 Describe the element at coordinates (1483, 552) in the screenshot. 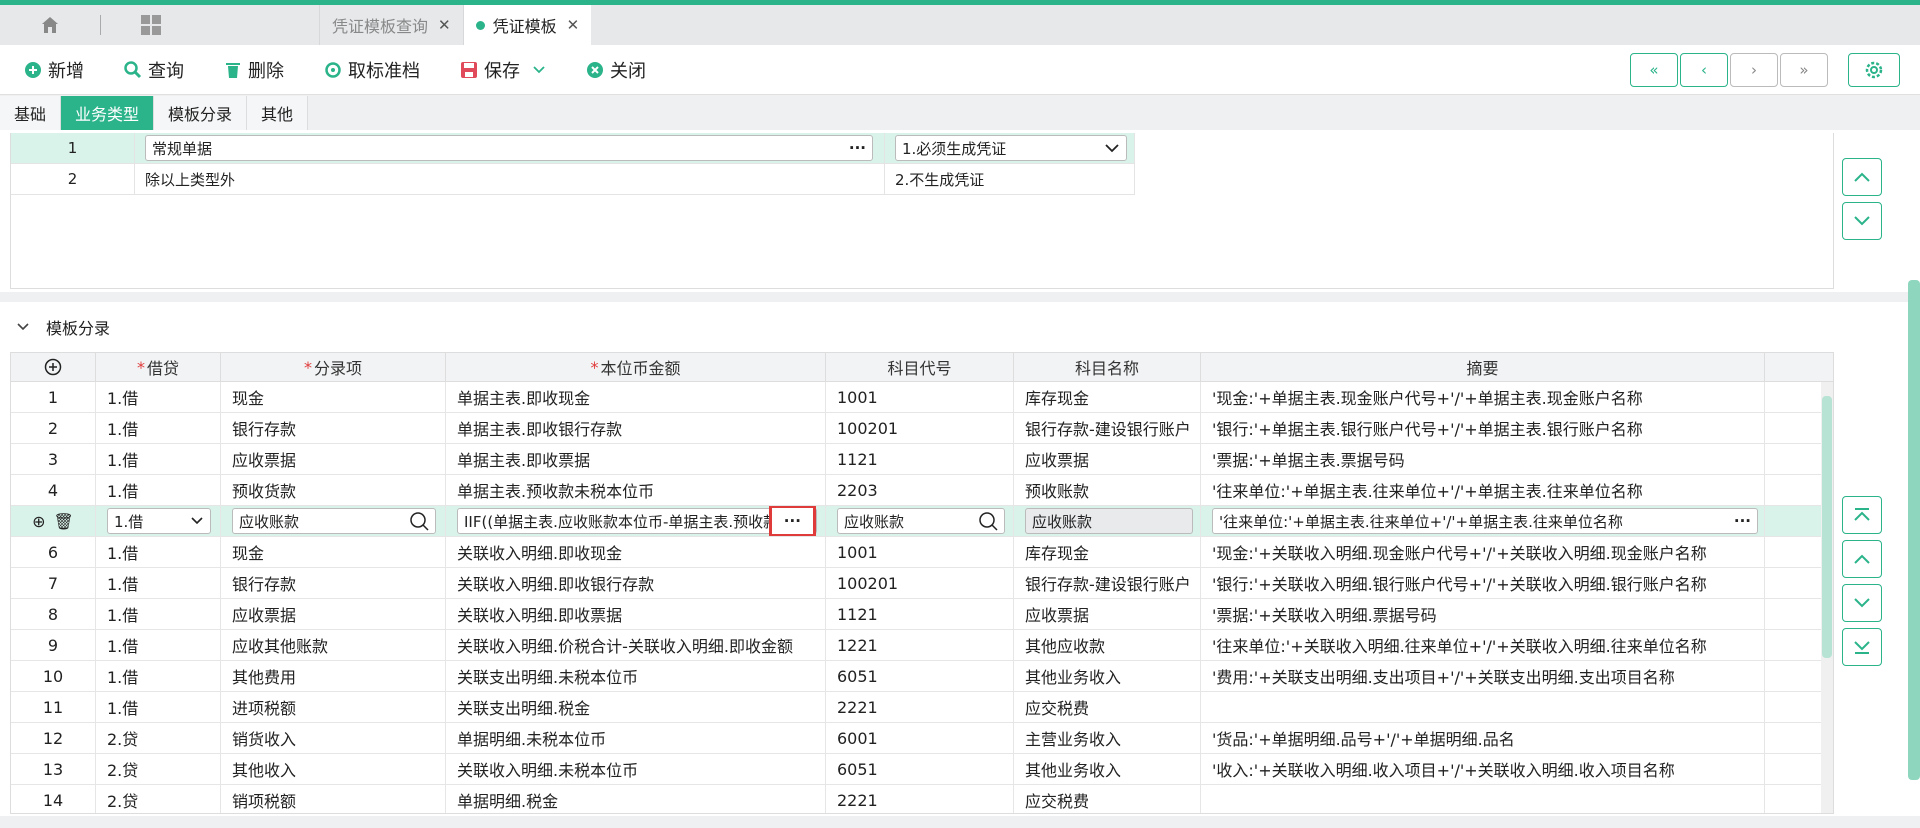

I see `summary-cell: '现金:'+关联收入明细.现金账户代号+'/'+关联收入明细.现金账户名称` at that location.